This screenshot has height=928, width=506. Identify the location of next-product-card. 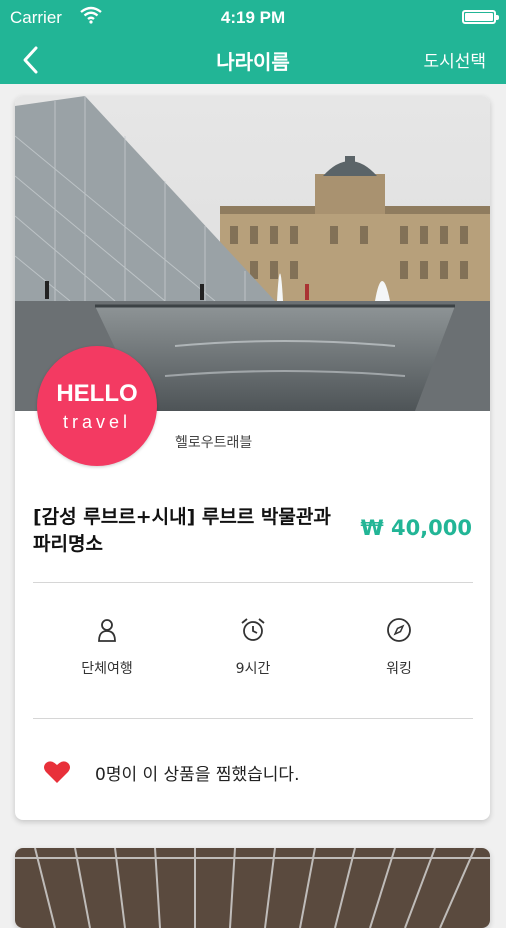
(252, 888).